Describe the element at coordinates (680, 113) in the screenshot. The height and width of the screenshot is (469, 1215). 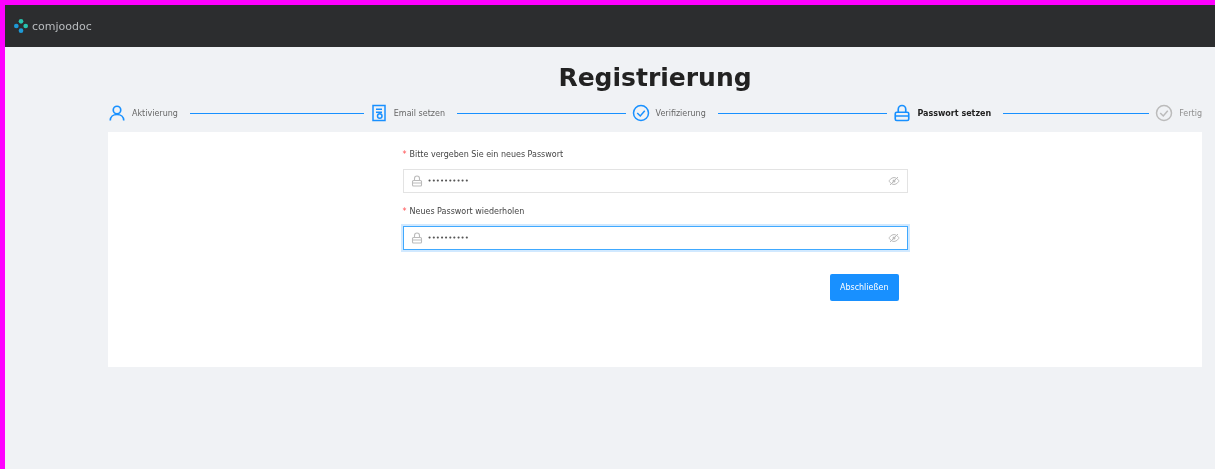
I see `step-label: Verifizierung` at that location.